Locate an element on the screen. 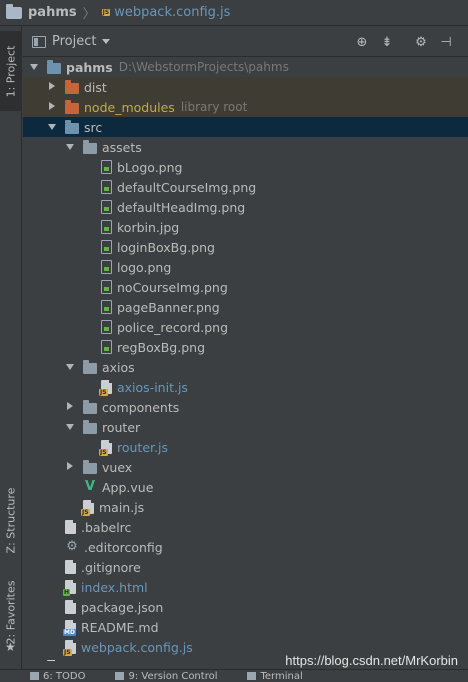  tree-row: pahms D:\WebstormProjects\pahms is located at coordinates (245, 67).